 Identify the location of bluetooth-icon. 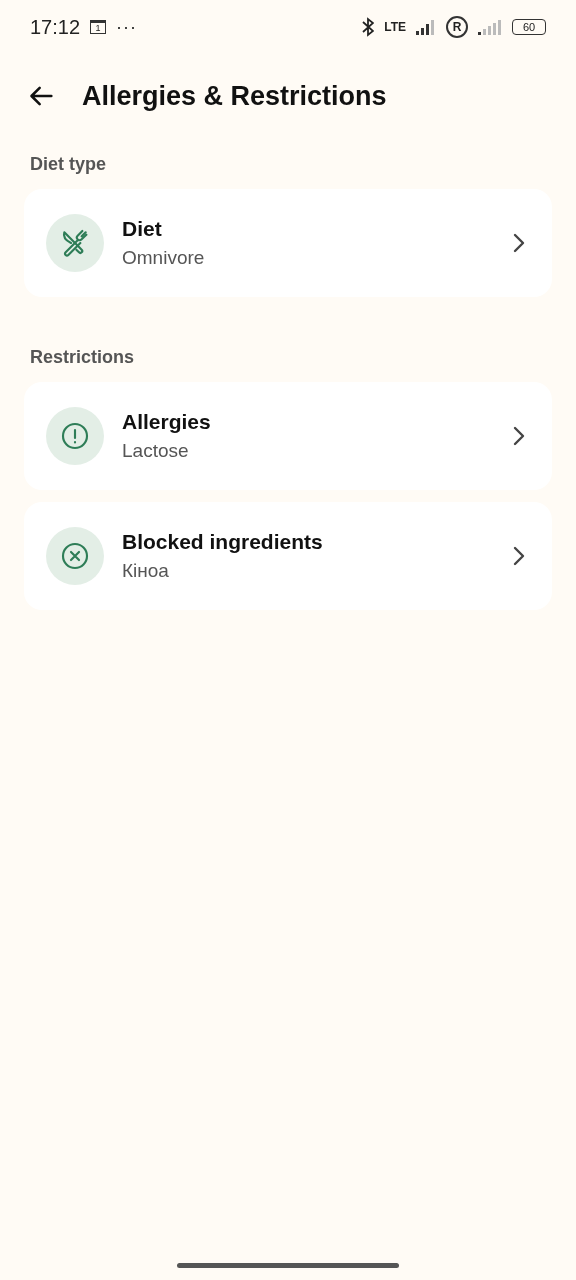
(368, 27).